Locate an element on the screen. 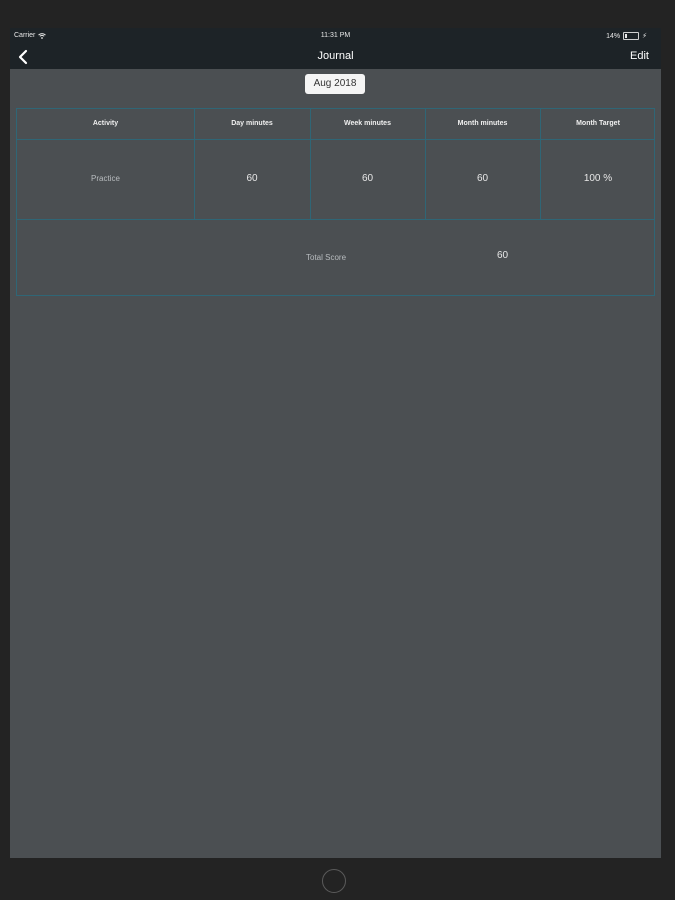 This screenshot has height=900, width=675. header-month-target: Month Target is located at coordinates (598, 123).